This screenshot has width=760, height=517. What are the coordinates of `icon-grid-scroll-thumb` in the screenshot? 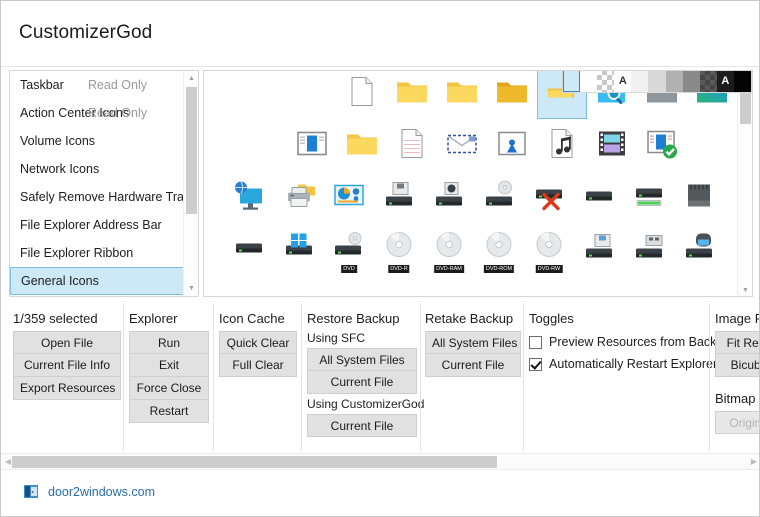 It's located at (745, 106).